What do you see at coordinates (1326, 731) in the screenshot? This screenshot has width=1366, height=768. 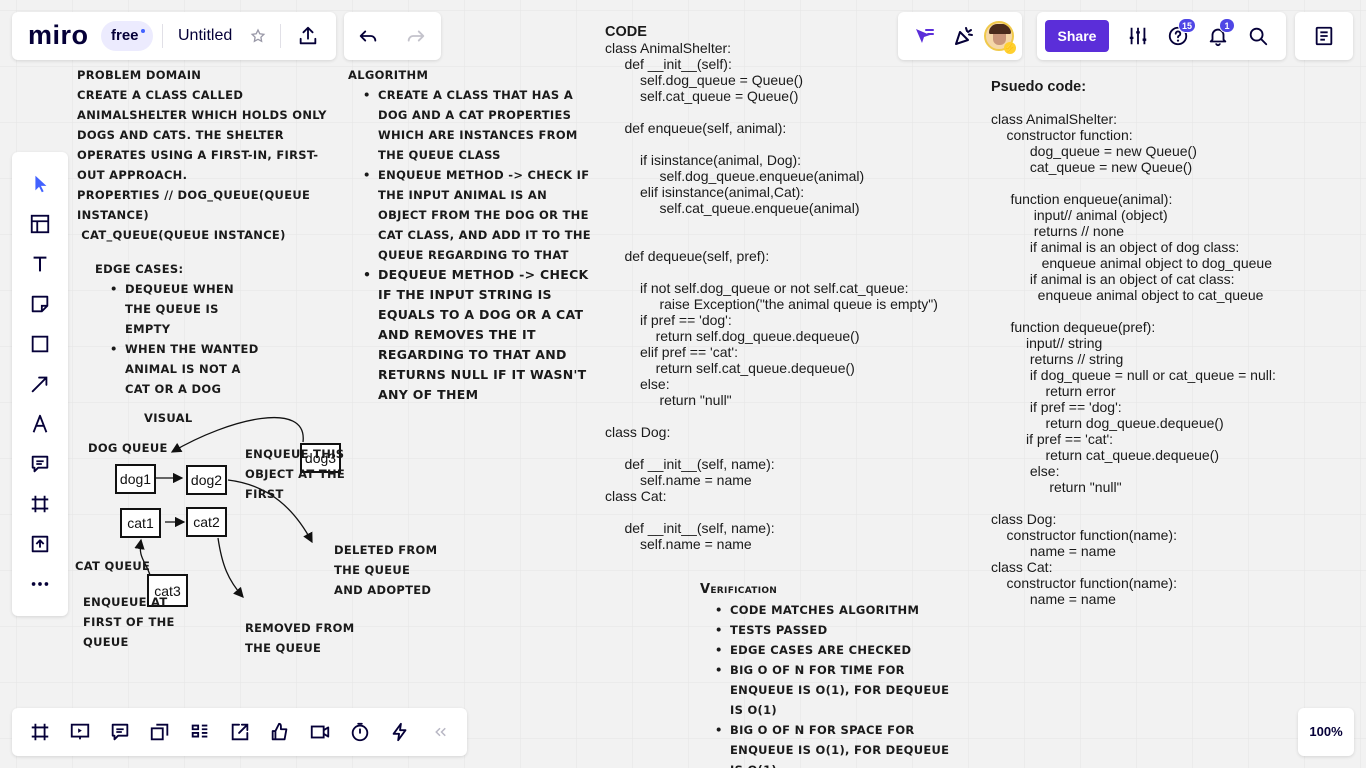 I see `zoom-level: 100%` at bounding box center [1326, 731].